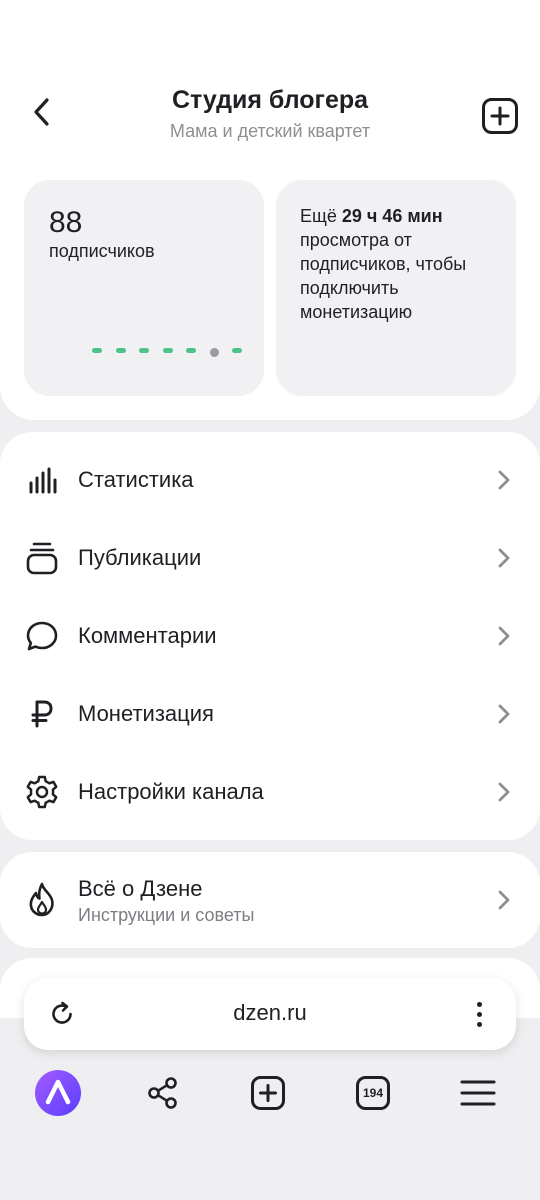 This screenshot has width=540, height=1200. What do you see at coordinates (66, 222) in the screenshot?
I see `subscribers-count: 88` at bounding box center [66, 222].